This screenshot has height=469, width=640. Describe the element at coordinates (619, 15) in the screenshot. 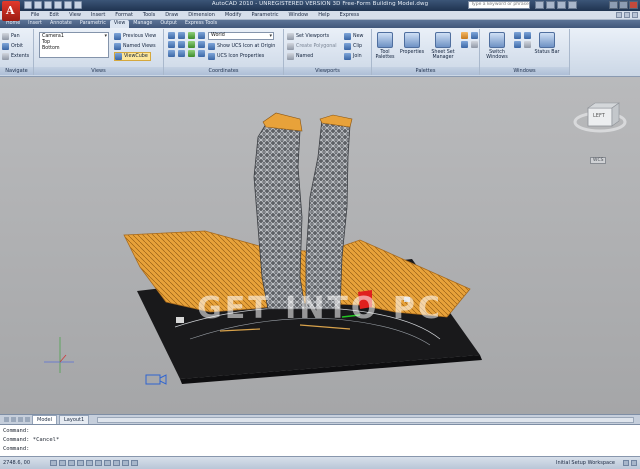

I see `doc-minimize-button` at that location.